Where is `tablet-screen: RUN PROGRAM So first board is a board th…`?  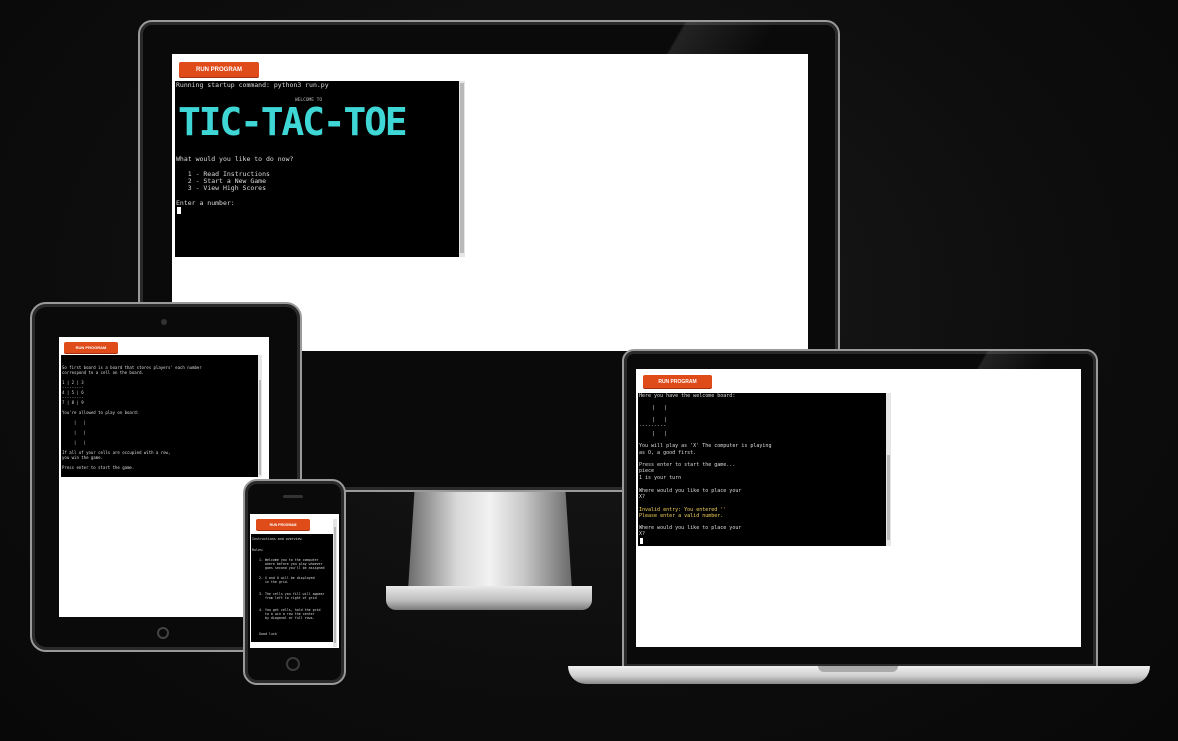 tablet-screen: RUN PROGRAM So first board is a board th… is located at coordinates (164, 477).